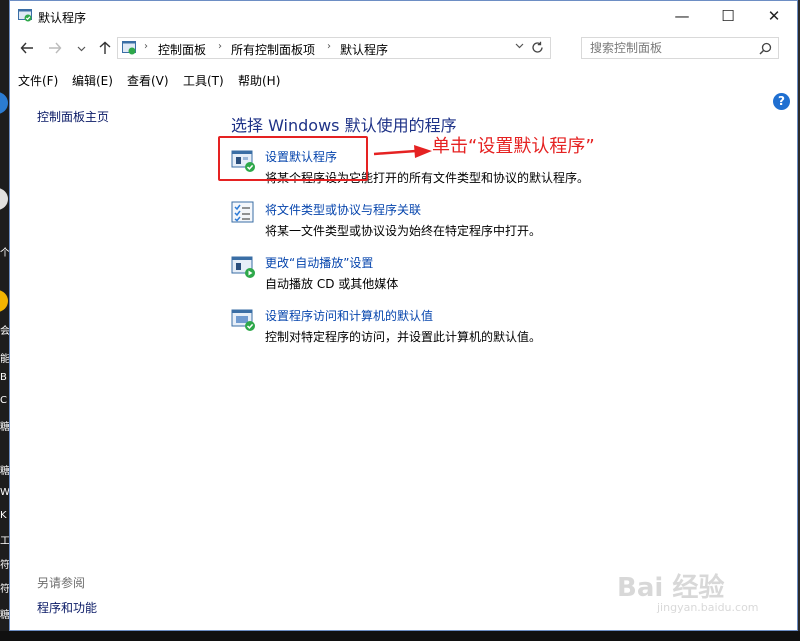 Image resolution: width=800 pixels, height=641 pixels. Describe the element at coordinates (513, 146) in the screenshot. I see `annotation-text: 单击“设置默认程序”` at that location.